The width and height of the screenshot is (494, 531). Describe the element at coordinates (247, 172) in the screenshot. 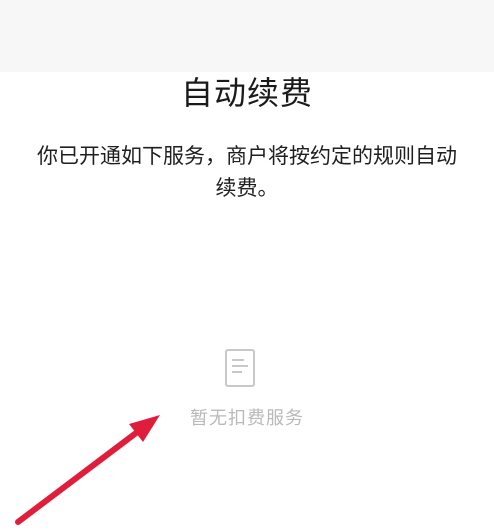

I see `service-description: 你已开通如下服务，商户将按约定的规则自动续费。` at that location.